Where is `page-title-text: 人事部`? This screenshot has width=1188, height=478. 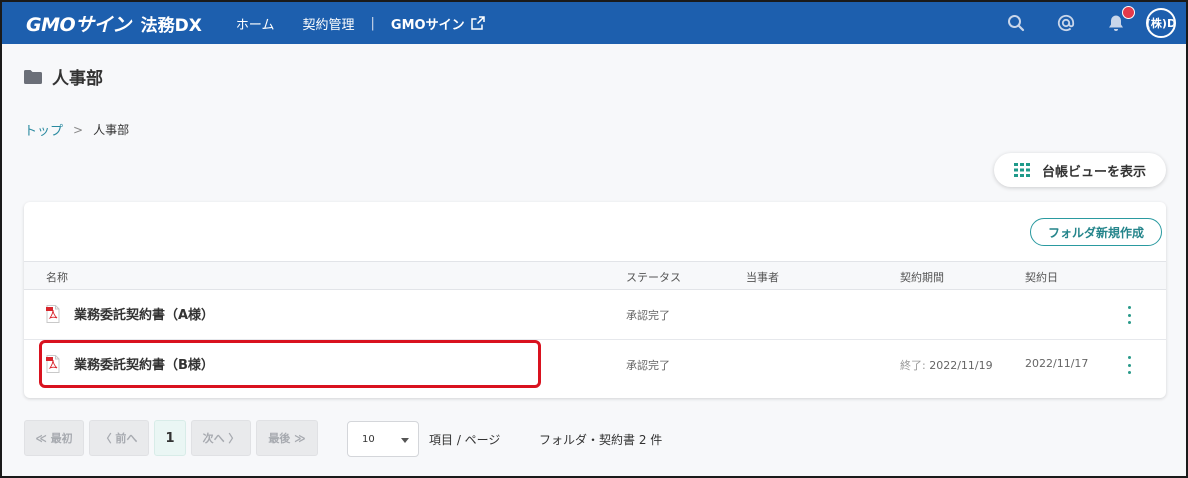
page-title-text: 人事部 is located at coordinates (77, 79).